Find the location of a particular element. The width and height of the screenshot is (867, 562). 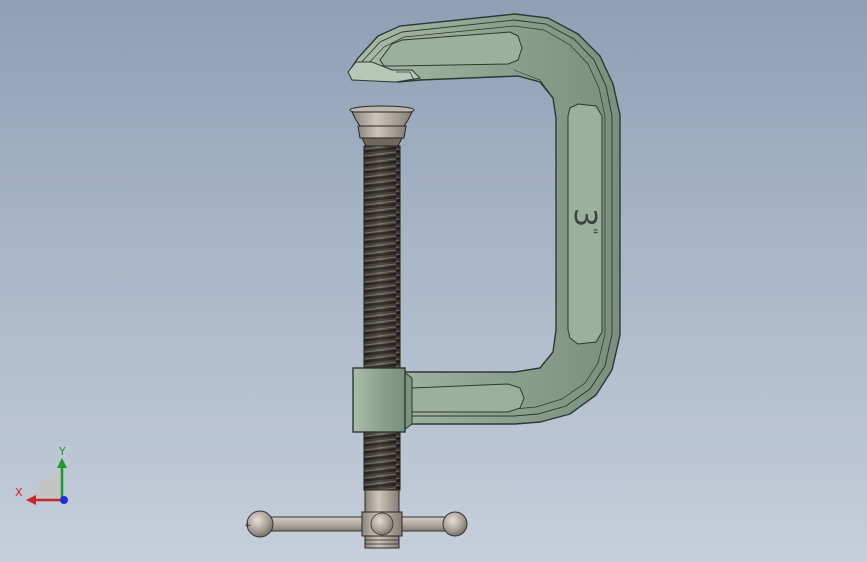

size-engraving: 3 is located at coordinates (584, 217).